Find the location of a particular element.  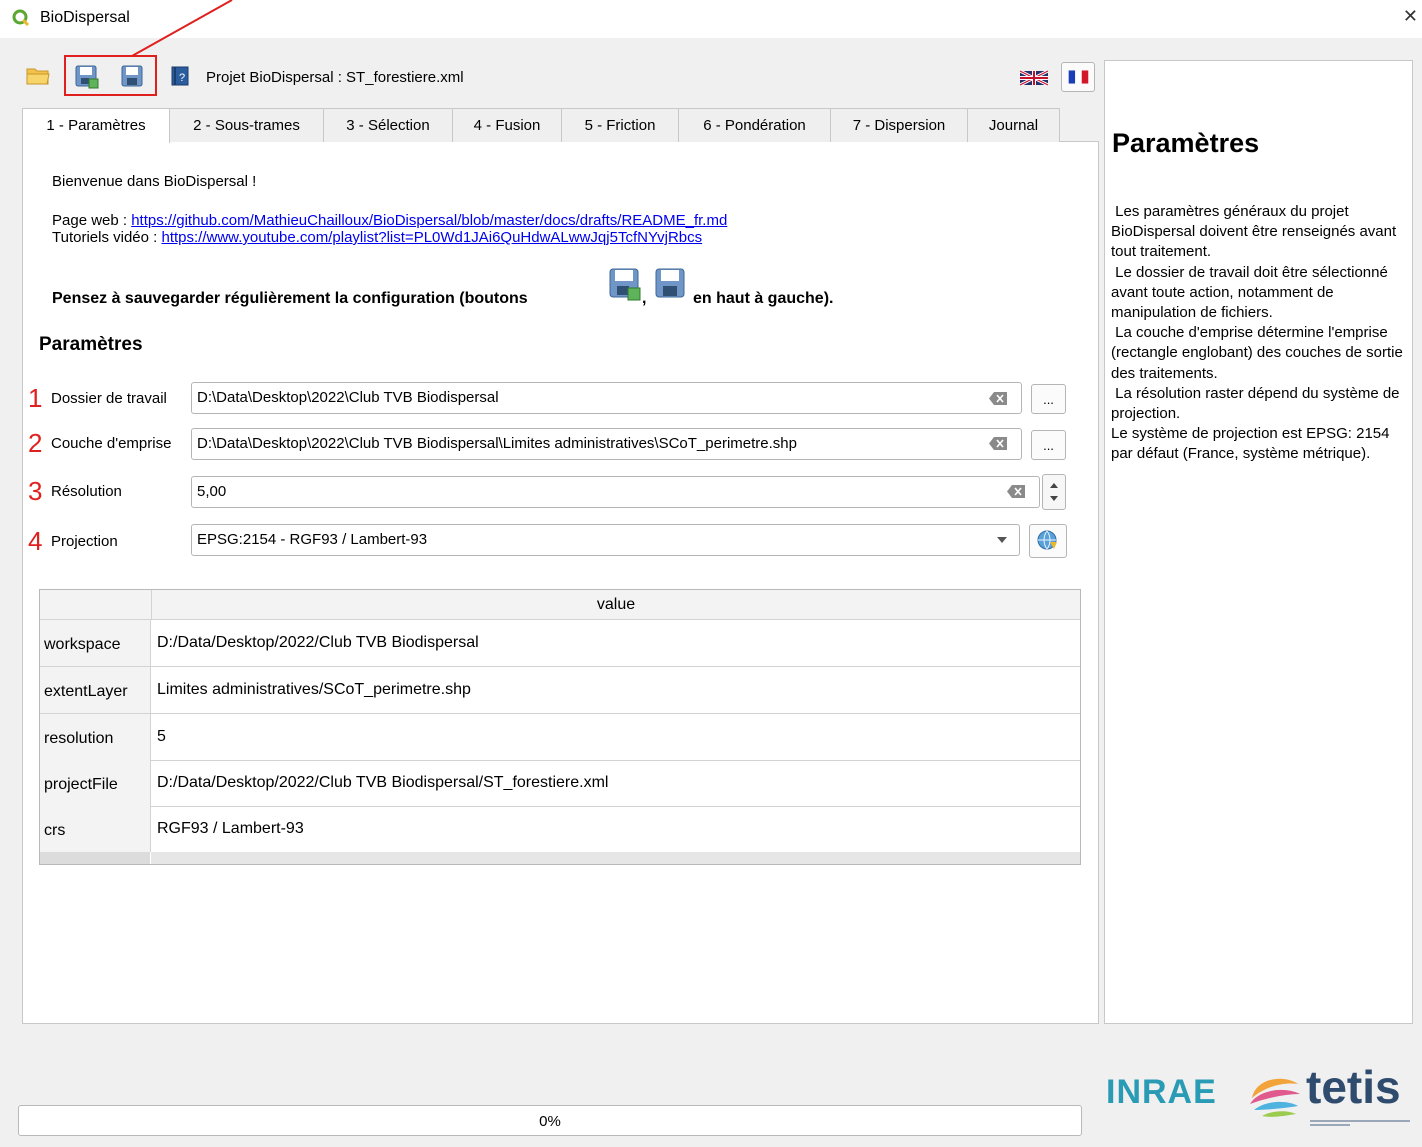

row-value: 5 is located at coordinates (161, 737).